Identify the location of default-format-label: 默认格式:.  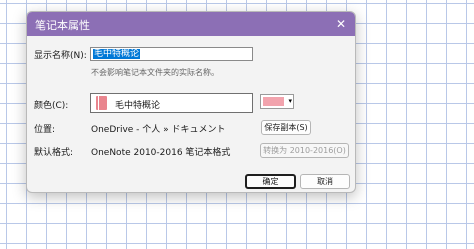
(54, 153).